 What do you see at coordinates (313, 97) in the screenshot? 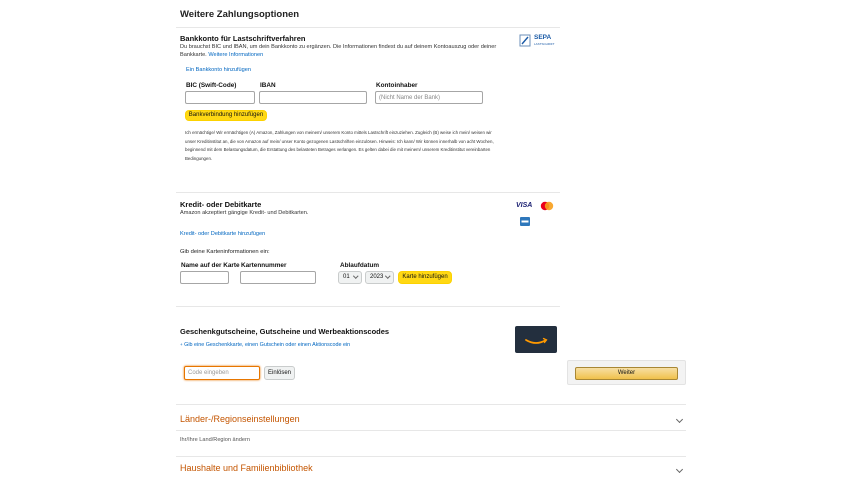
I see `iban-input` at bounding box center [313, 97].